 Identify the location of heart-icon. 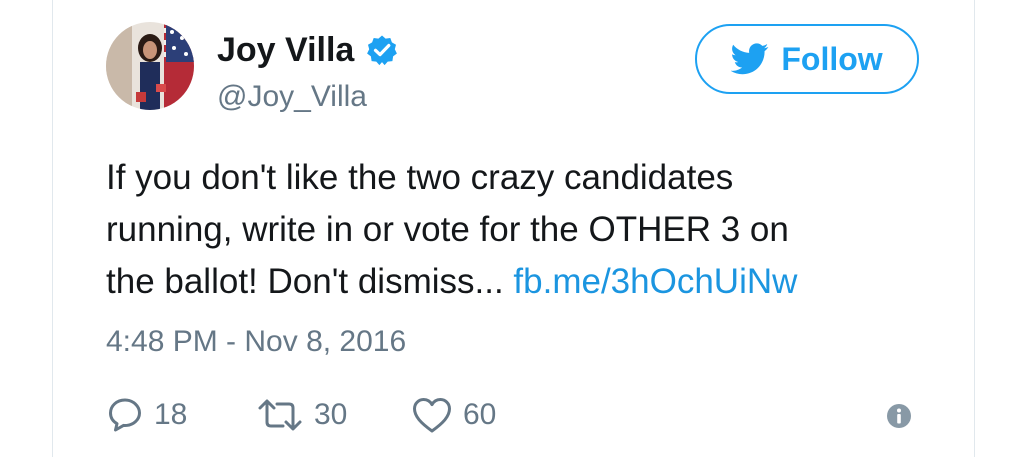
(432, 415).